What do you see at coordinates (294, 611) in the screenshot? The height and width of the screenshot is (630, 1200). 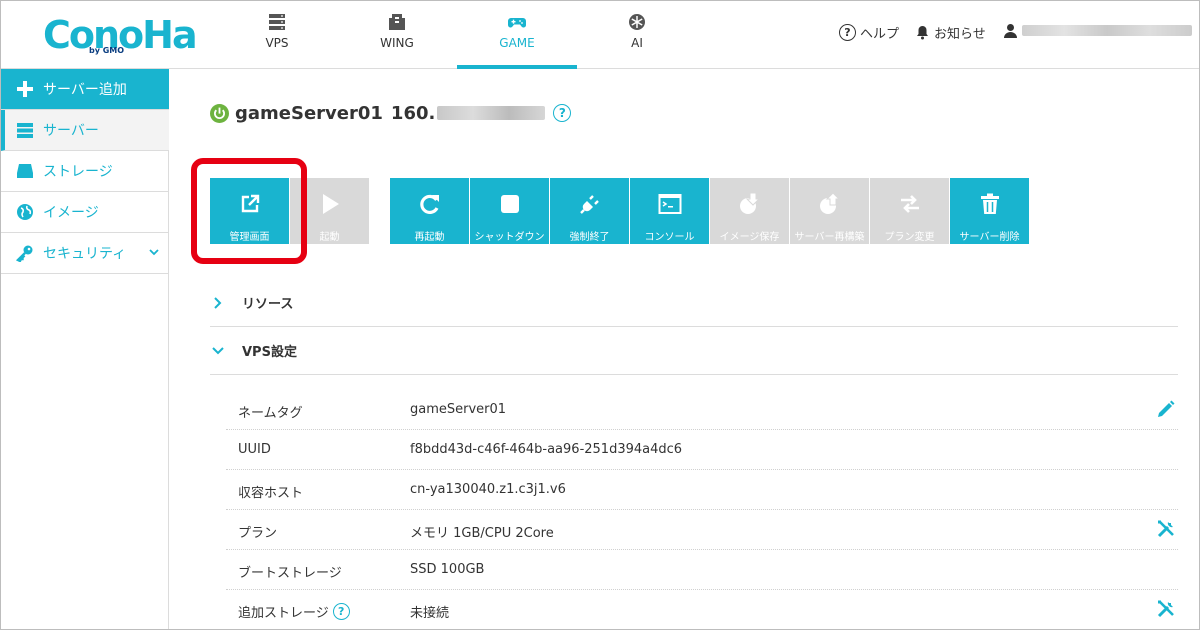 I see `row-label: 追加ストレージ ?` at bounding box center [294, 611].